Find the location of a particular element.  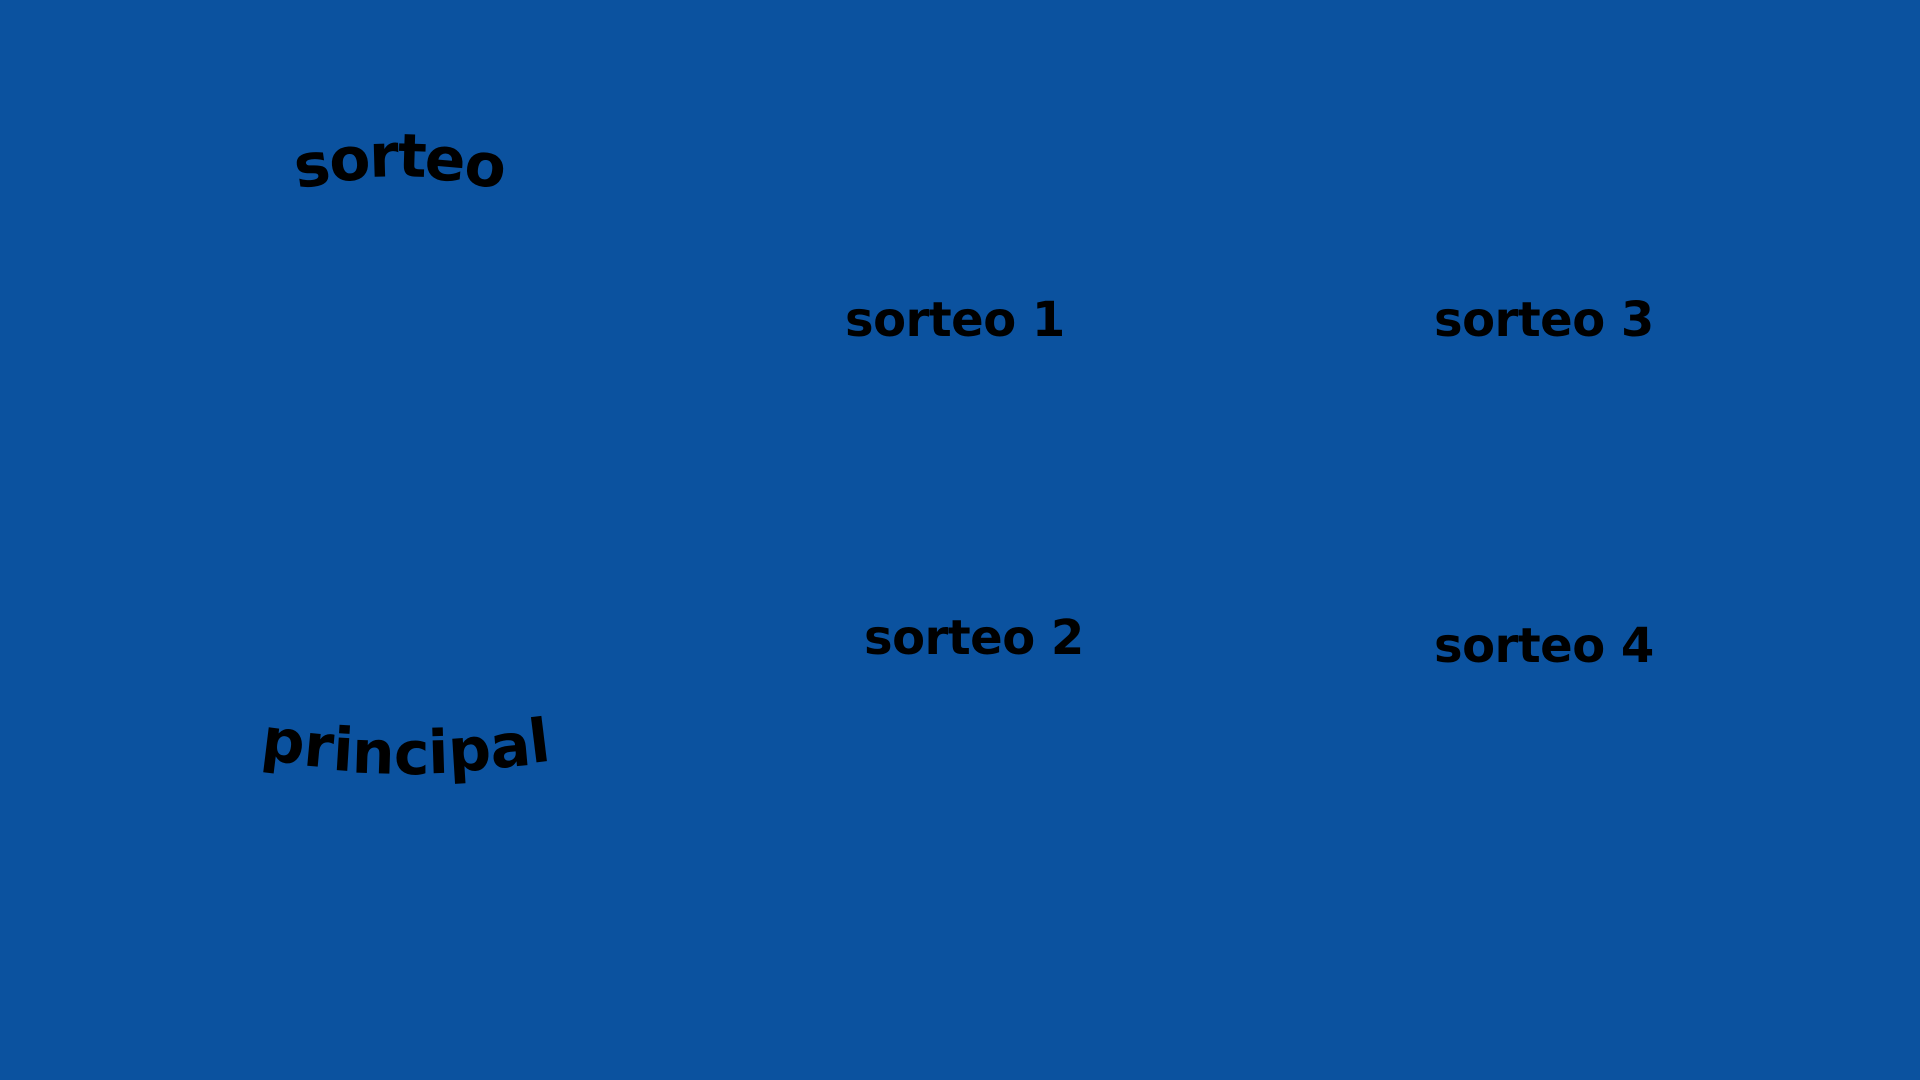

sorteo-3-link: sorteo 3 is located at coordinates (1544, 320).